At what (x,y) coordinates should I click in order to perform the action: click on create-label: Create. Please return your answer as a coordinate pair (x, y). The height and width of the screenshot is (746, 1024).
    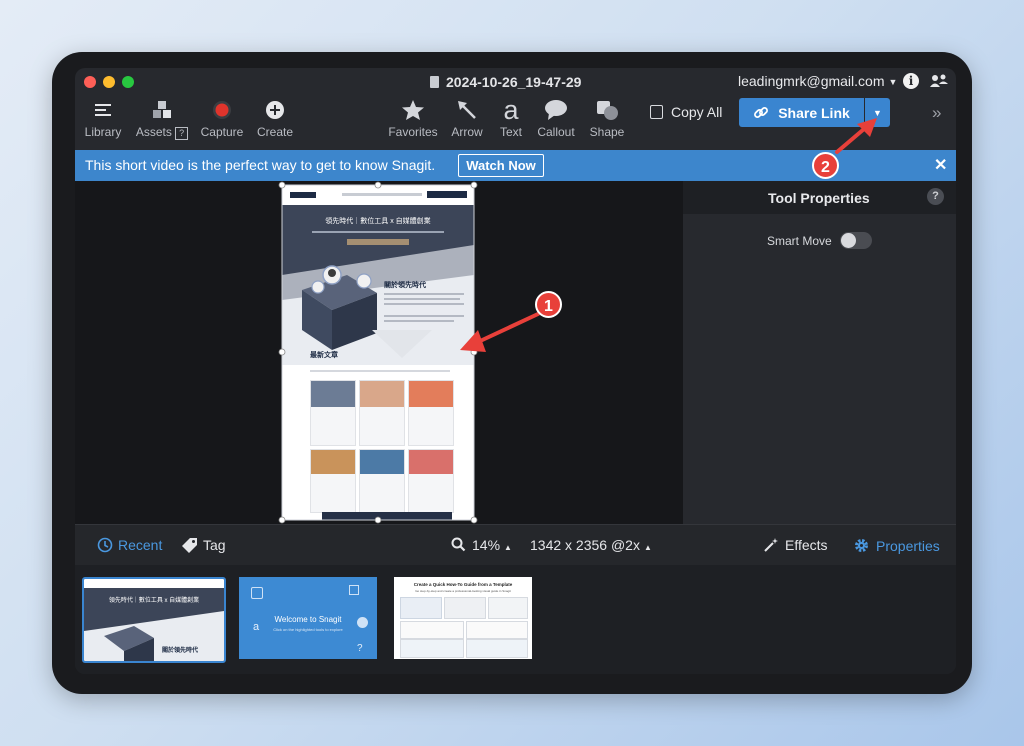
    Looking at the image, I should click on (275, 132).